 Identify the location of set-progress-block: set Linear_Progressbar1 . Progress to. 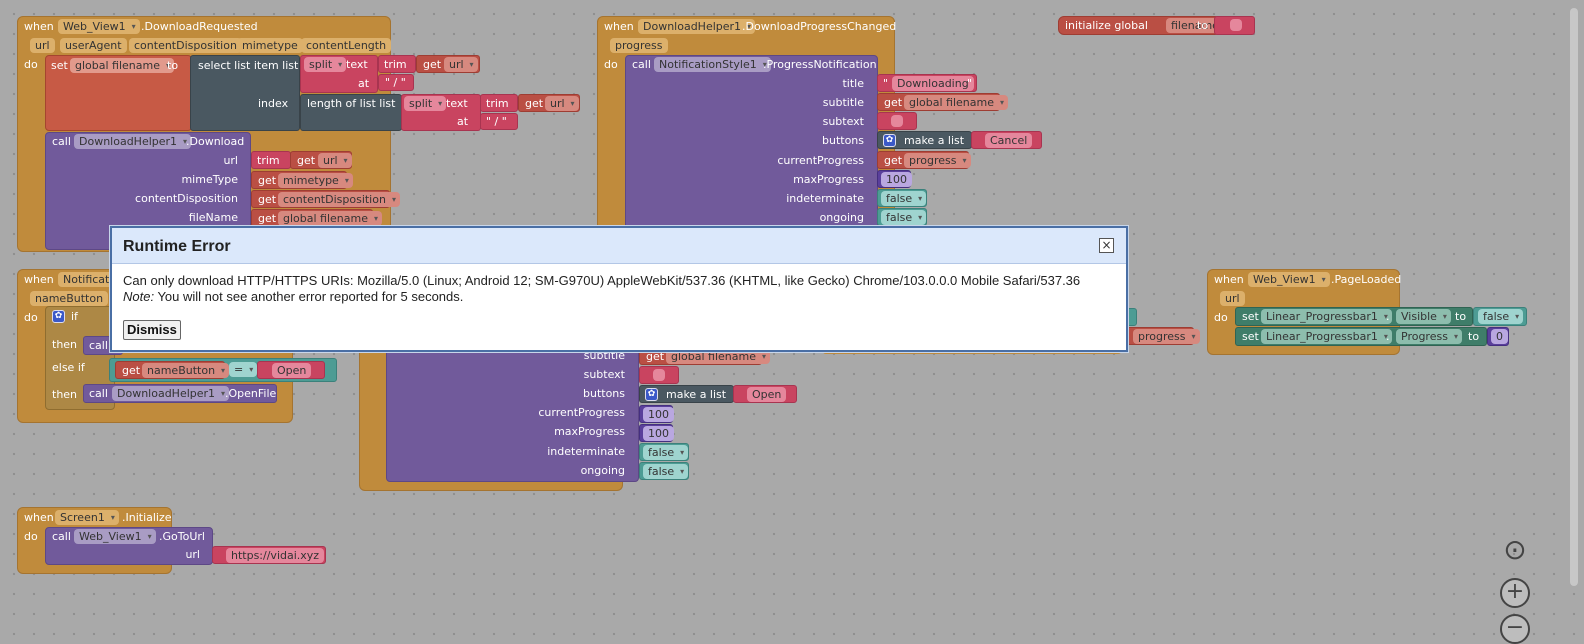
(1361, 336).